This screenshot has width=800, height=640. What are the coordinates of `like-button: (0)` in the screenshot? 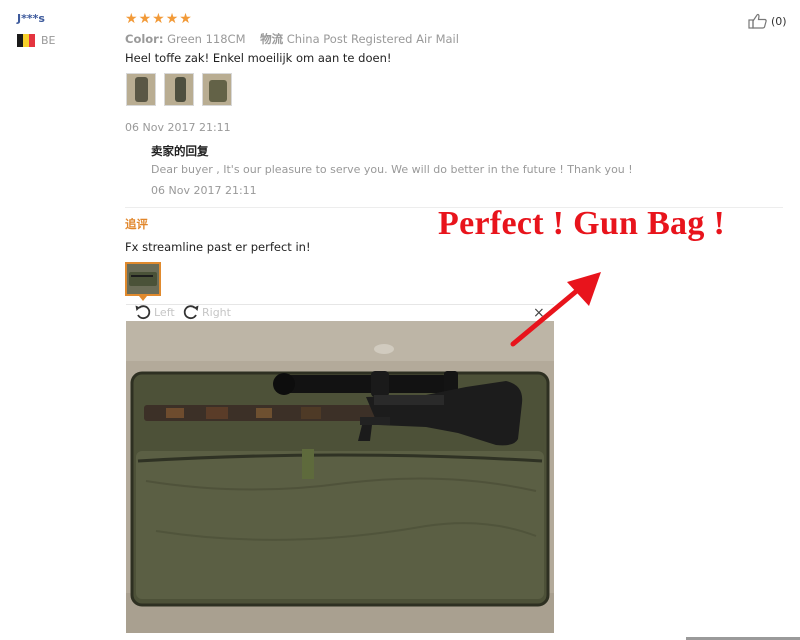 It's located at (767, 21).